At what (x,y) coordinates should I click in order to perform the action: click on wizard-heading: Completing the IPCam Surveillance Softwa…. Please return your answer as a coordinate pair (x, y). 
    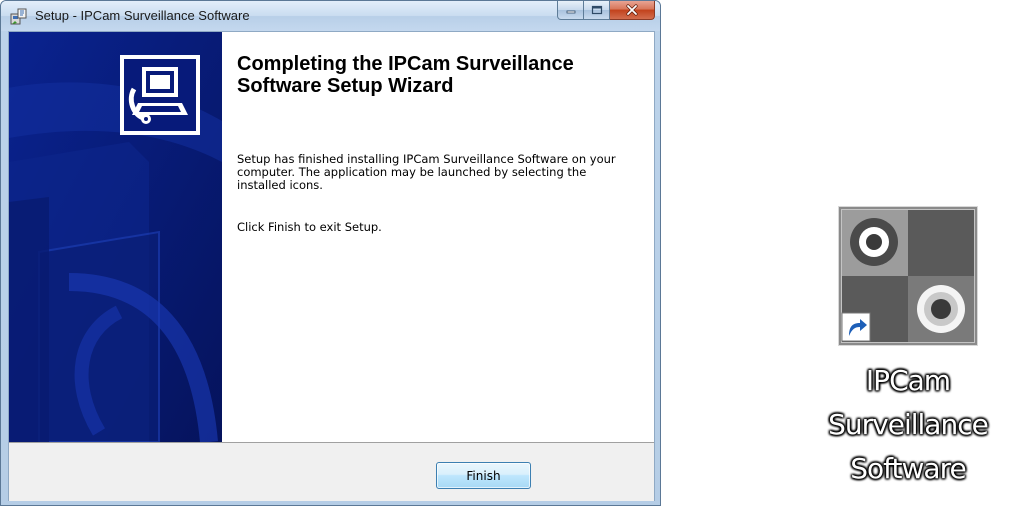
    Looking at the image, I should click on (405, 75).